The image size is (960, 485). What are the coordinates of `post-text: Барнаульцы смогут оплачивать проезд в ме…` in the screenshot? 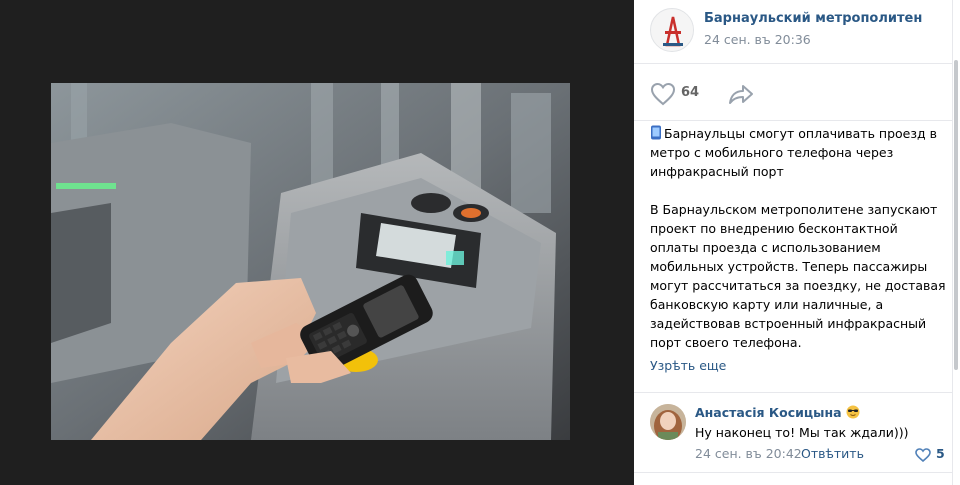 It's located at (798, 238).